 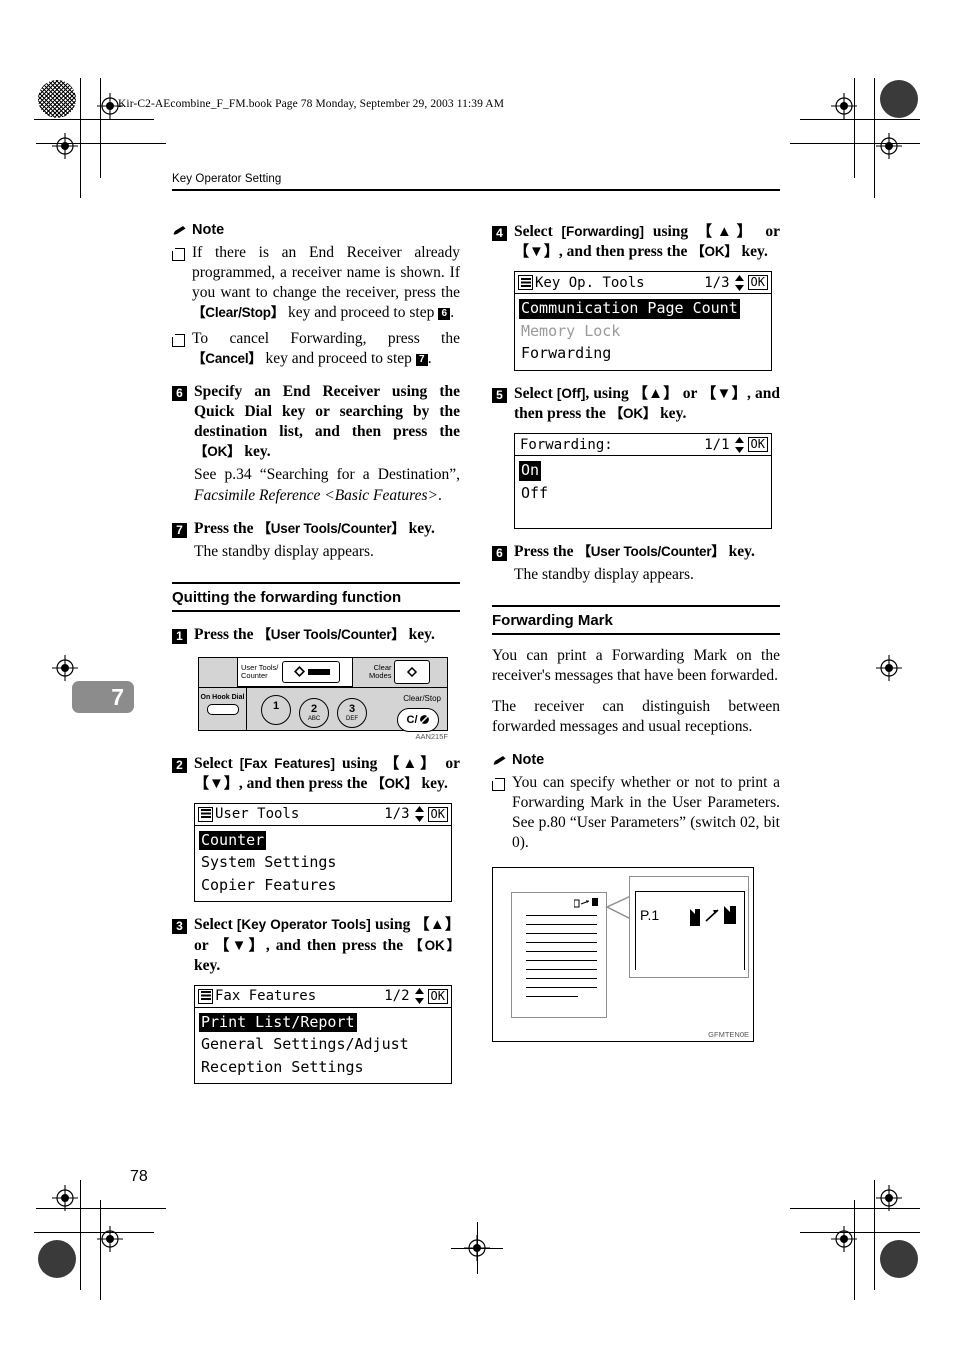 What do you see at coordinates (623, 955) in the screenshot?
I see `forwarding-mark-figure: P.1 GFMTEN0E` at bounding box center [623, 955].